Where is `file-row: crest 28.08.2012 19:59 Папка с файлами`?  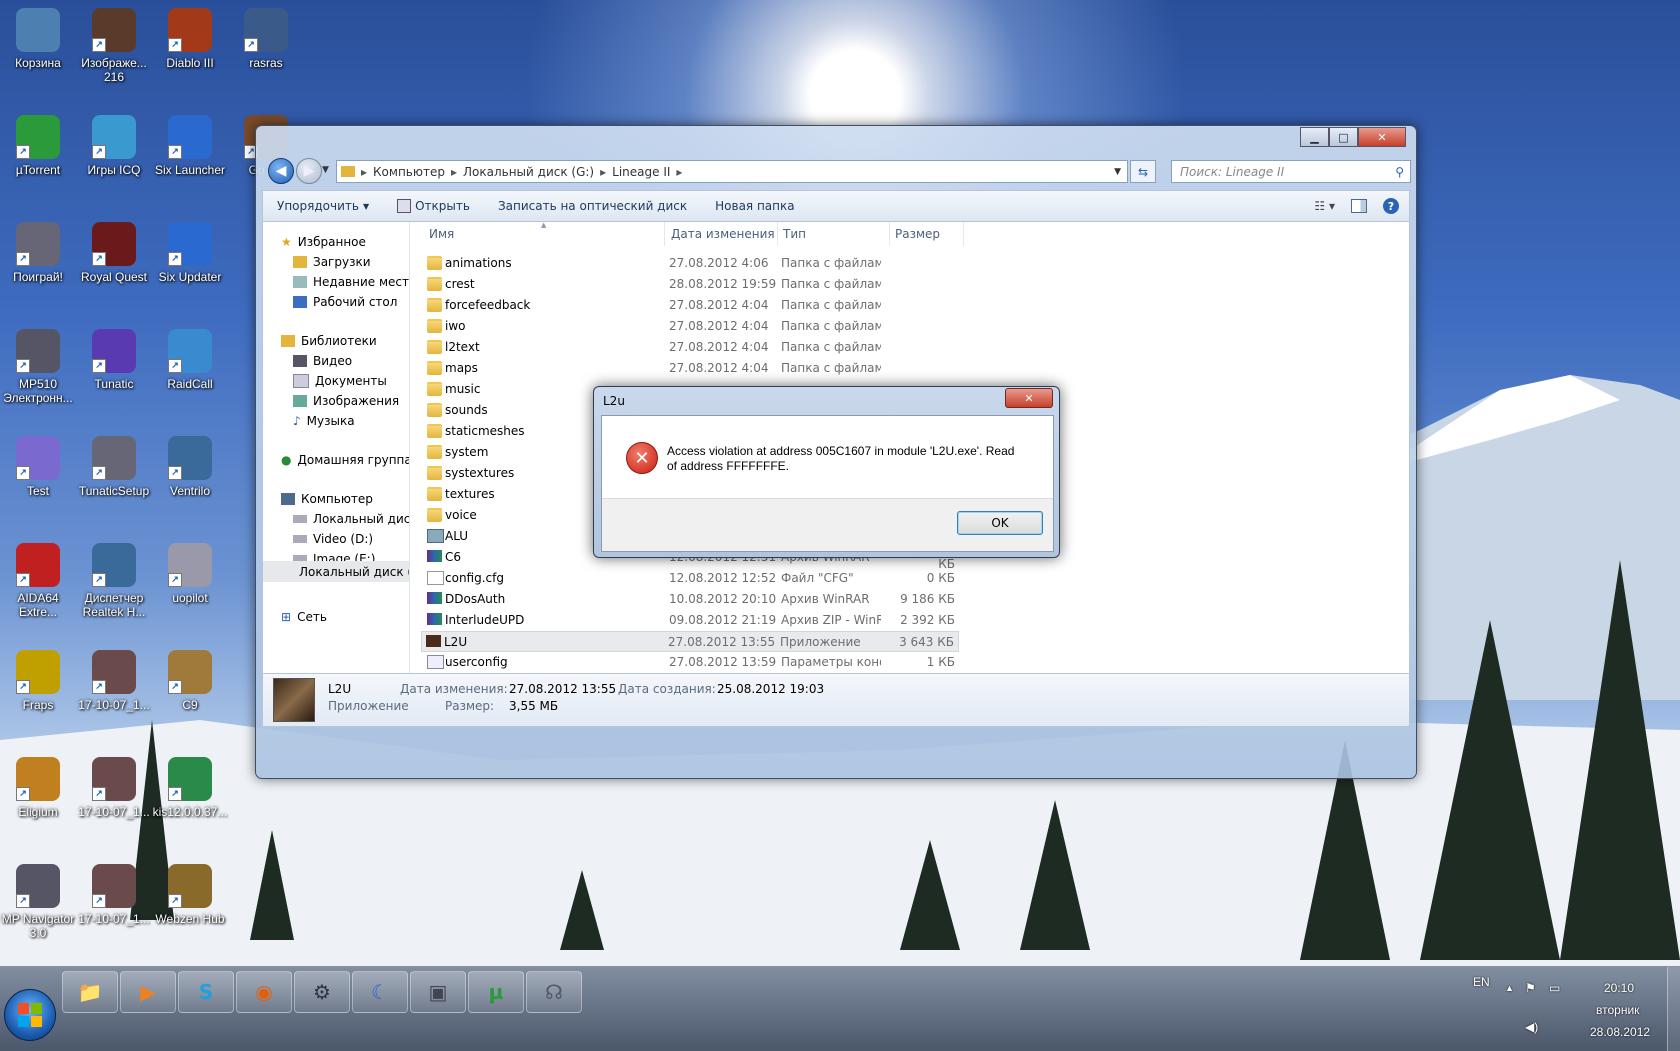
file-row: crest 28.08.2012 19:59 Папка с файлами is located at coordinates (691, 283).